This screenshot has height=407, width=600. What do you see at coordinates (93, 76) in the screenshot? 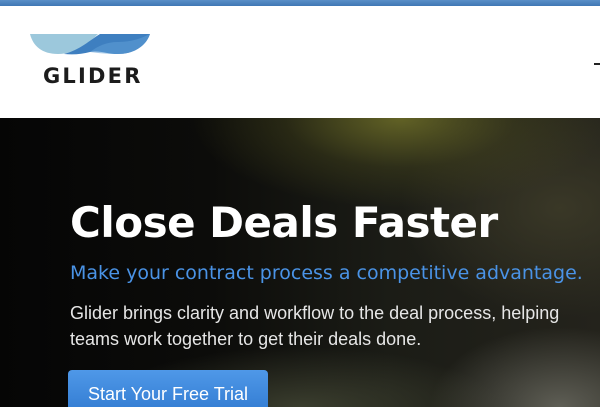
I see `logo-wordmark: GLIDER` at bounding box center [93, 76].